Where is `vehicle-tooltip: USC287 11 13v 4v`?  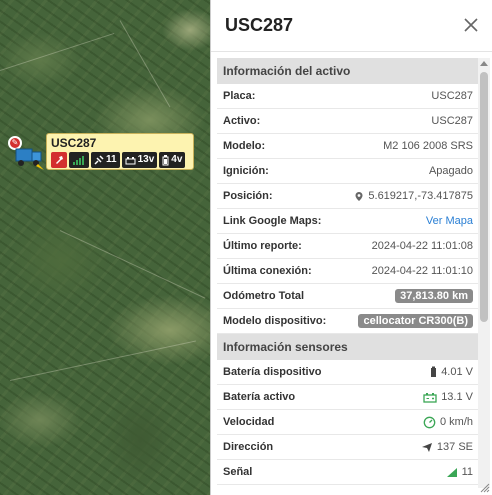 vehicle-tooltip: USC287 11 13v 4v is located at coordinates (120, 151).